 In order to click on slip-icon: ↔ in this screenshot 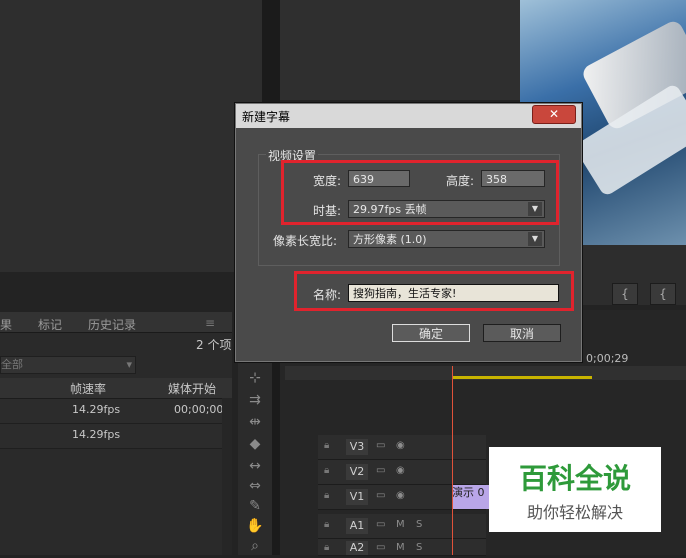, I will do `click(255, 468)`.